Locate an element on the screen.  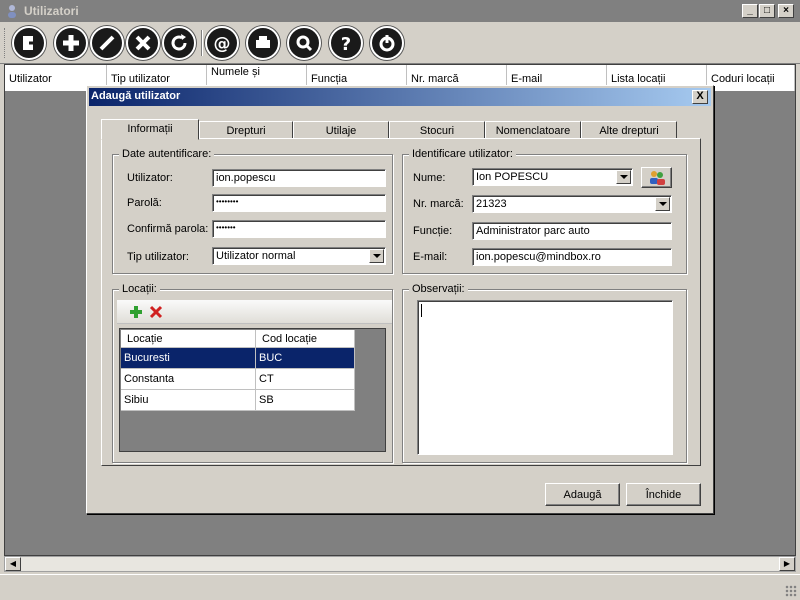
power-button is located at coordinates (387, 43).